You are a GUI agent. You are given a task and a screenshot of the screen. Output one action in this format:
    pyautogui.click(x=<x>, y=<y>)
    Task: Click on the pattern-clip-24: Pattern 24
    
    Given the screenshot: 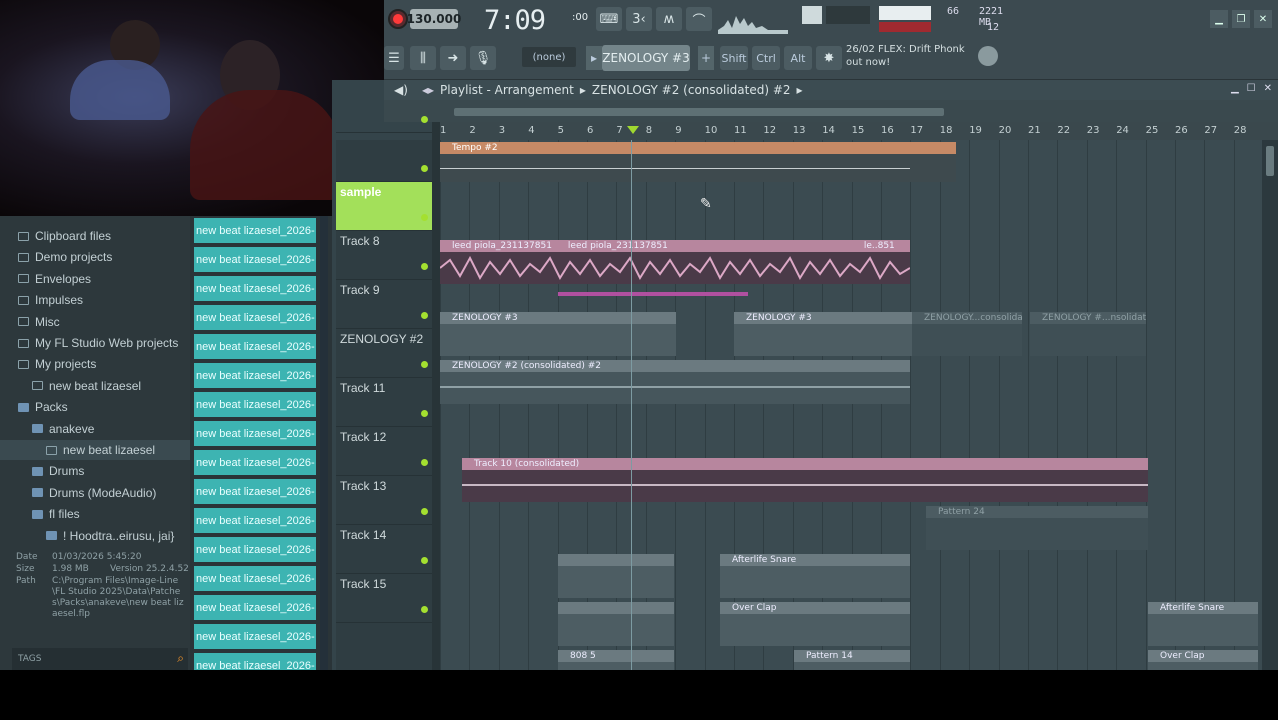 What is the action you would take?
    pyautogui.click(x=1037, y=528)
    